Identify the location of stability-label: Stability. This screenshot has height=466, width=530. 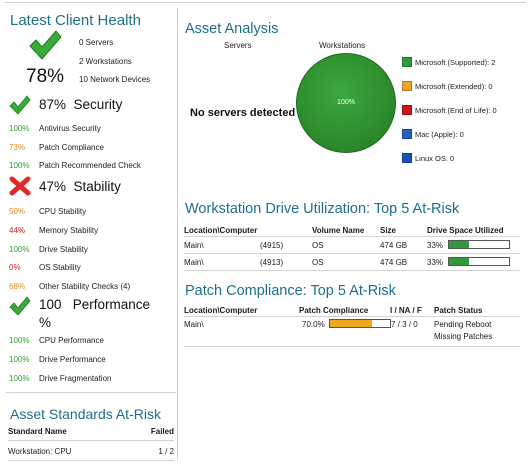
(97, 186).